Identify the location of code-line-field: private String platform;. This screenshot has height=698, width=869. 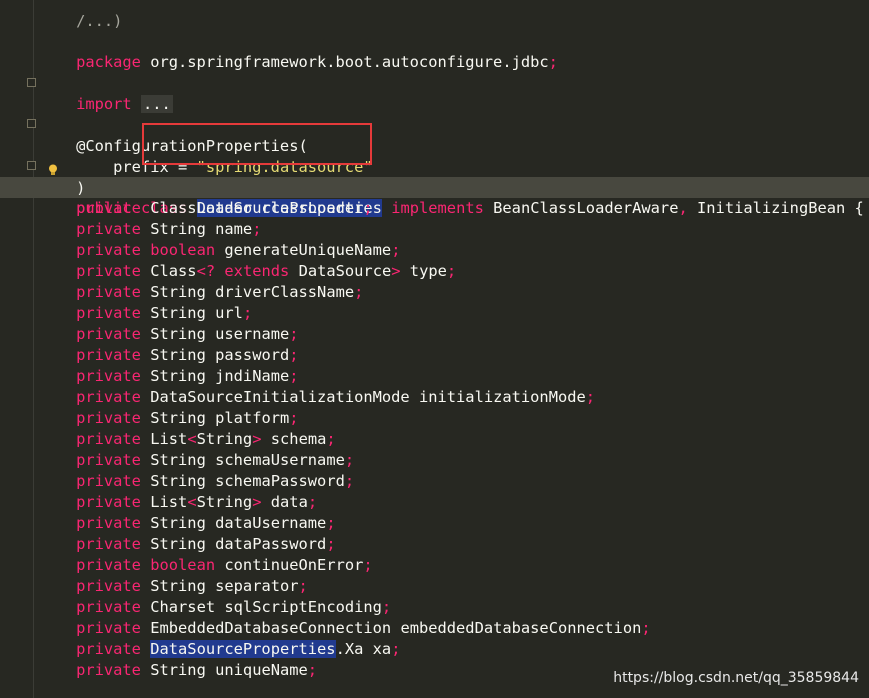
(169, 418).